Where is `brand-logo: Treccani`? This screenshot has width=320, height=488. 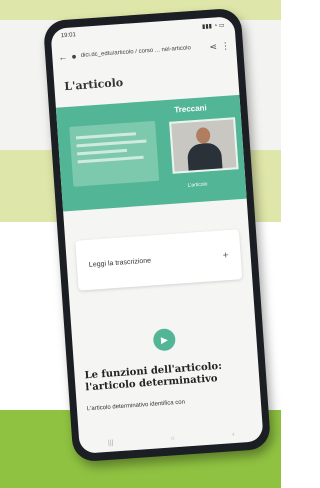 brand-logo: Treccani is located at coordinates (191, 109).